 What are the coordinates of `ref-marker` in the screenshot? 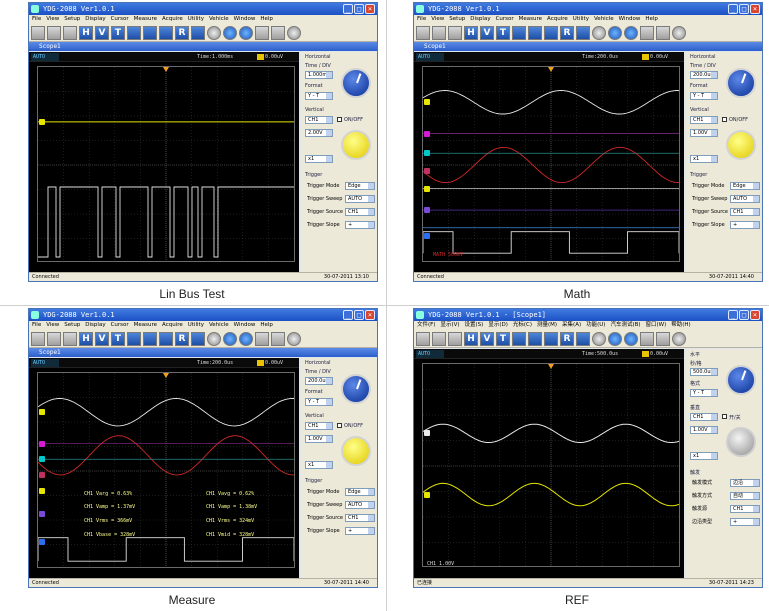 It's located at (427, 433).